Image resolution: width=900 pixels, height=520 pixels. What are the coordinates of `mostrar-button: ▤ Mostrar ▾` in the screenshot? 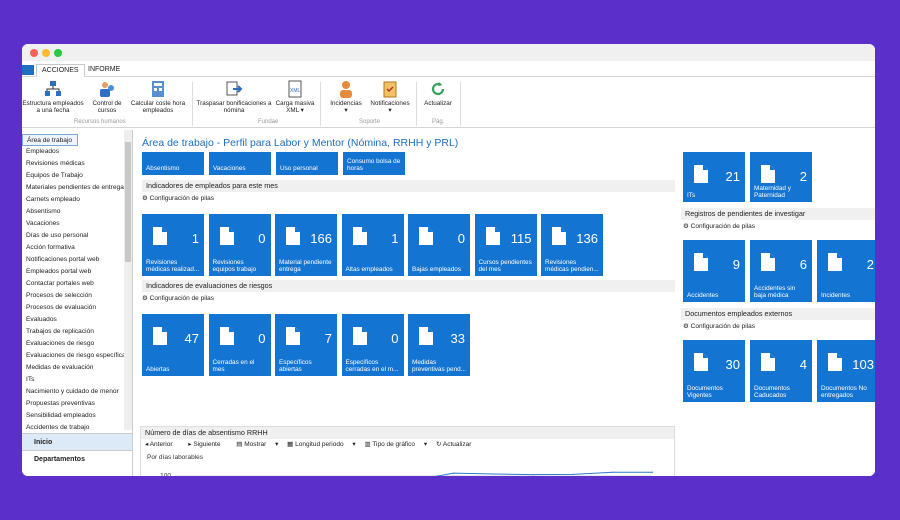 It's located at (257, 444).